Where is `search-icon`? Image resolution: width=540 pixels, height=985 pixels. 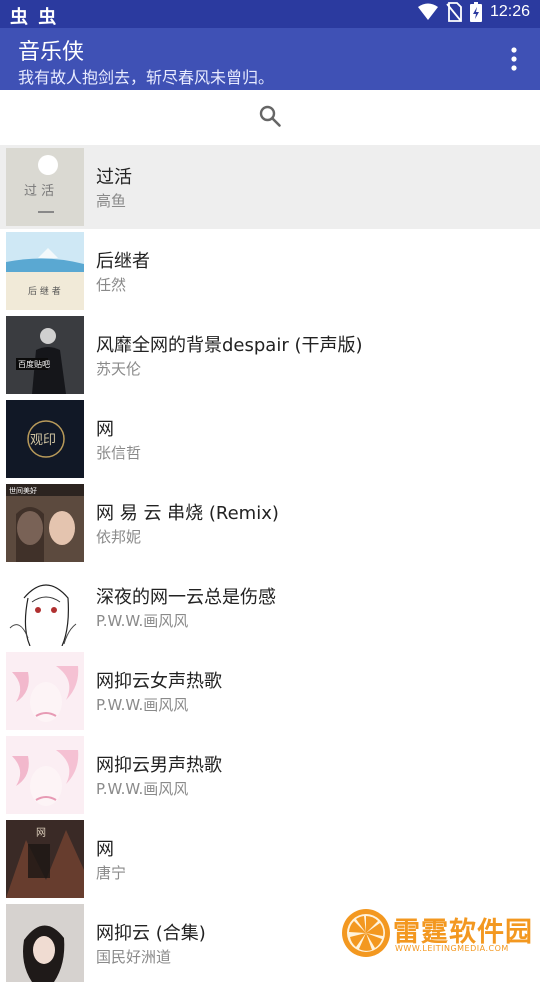 search-icon is located at coordinates (270, 116).